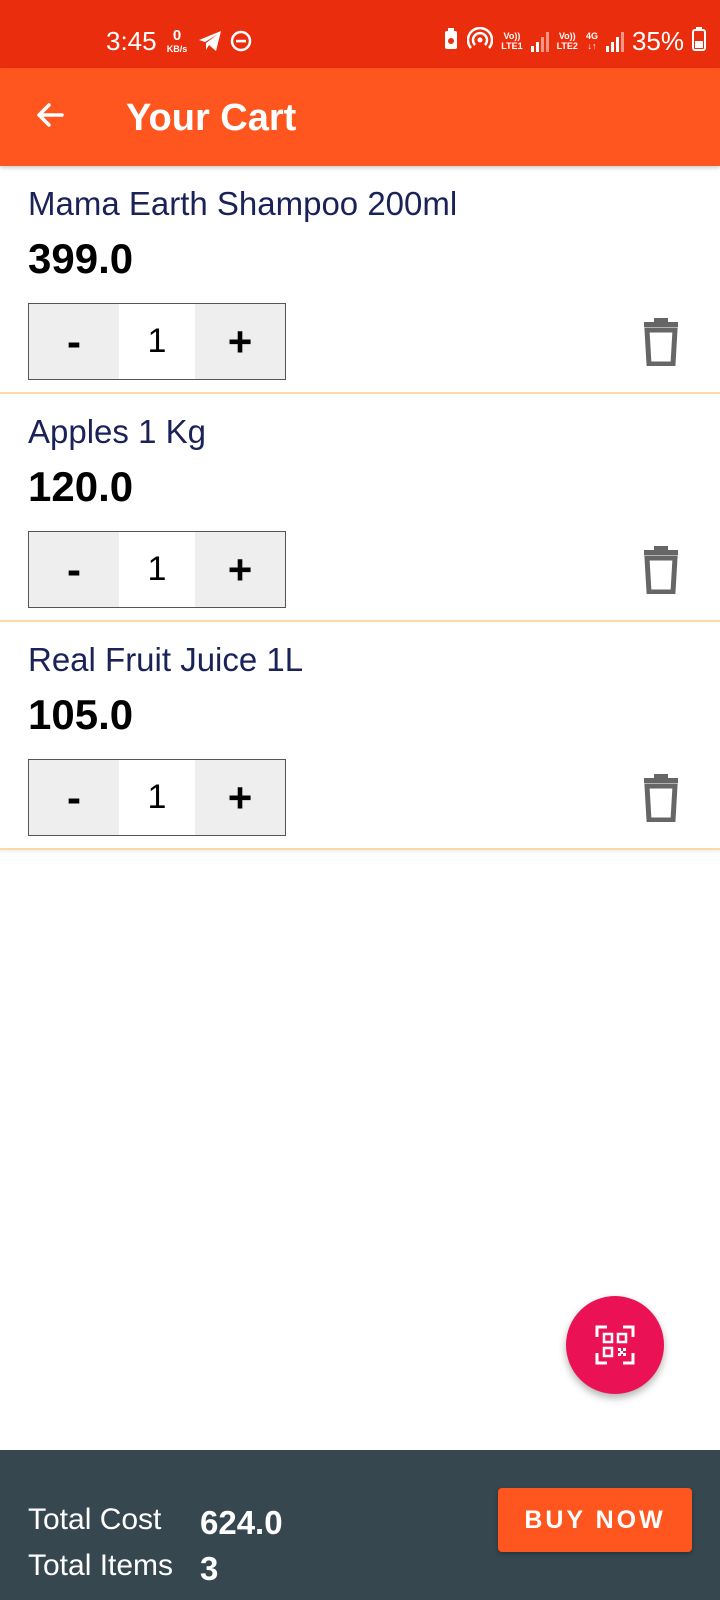  What do you see at coordinates (595, 1520) in the screenshot?
I see `buy-now-button: BUY NOW` at bounding box center [595, 1520].